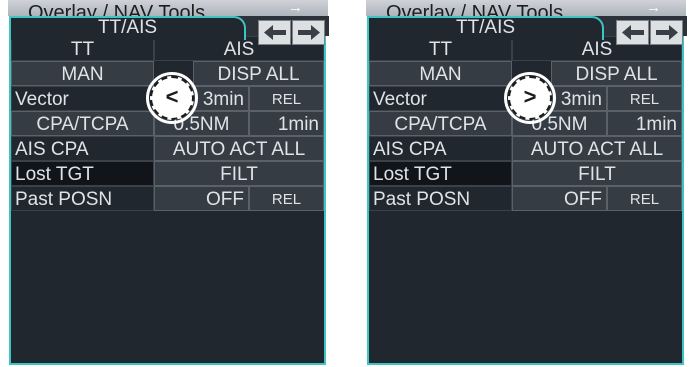 The height and width of the screenshot is (367, 689). What do you see at coordinates (172, 98) in the screenshot?
I see `callout-marker: <` at bounding box center [172, 98].